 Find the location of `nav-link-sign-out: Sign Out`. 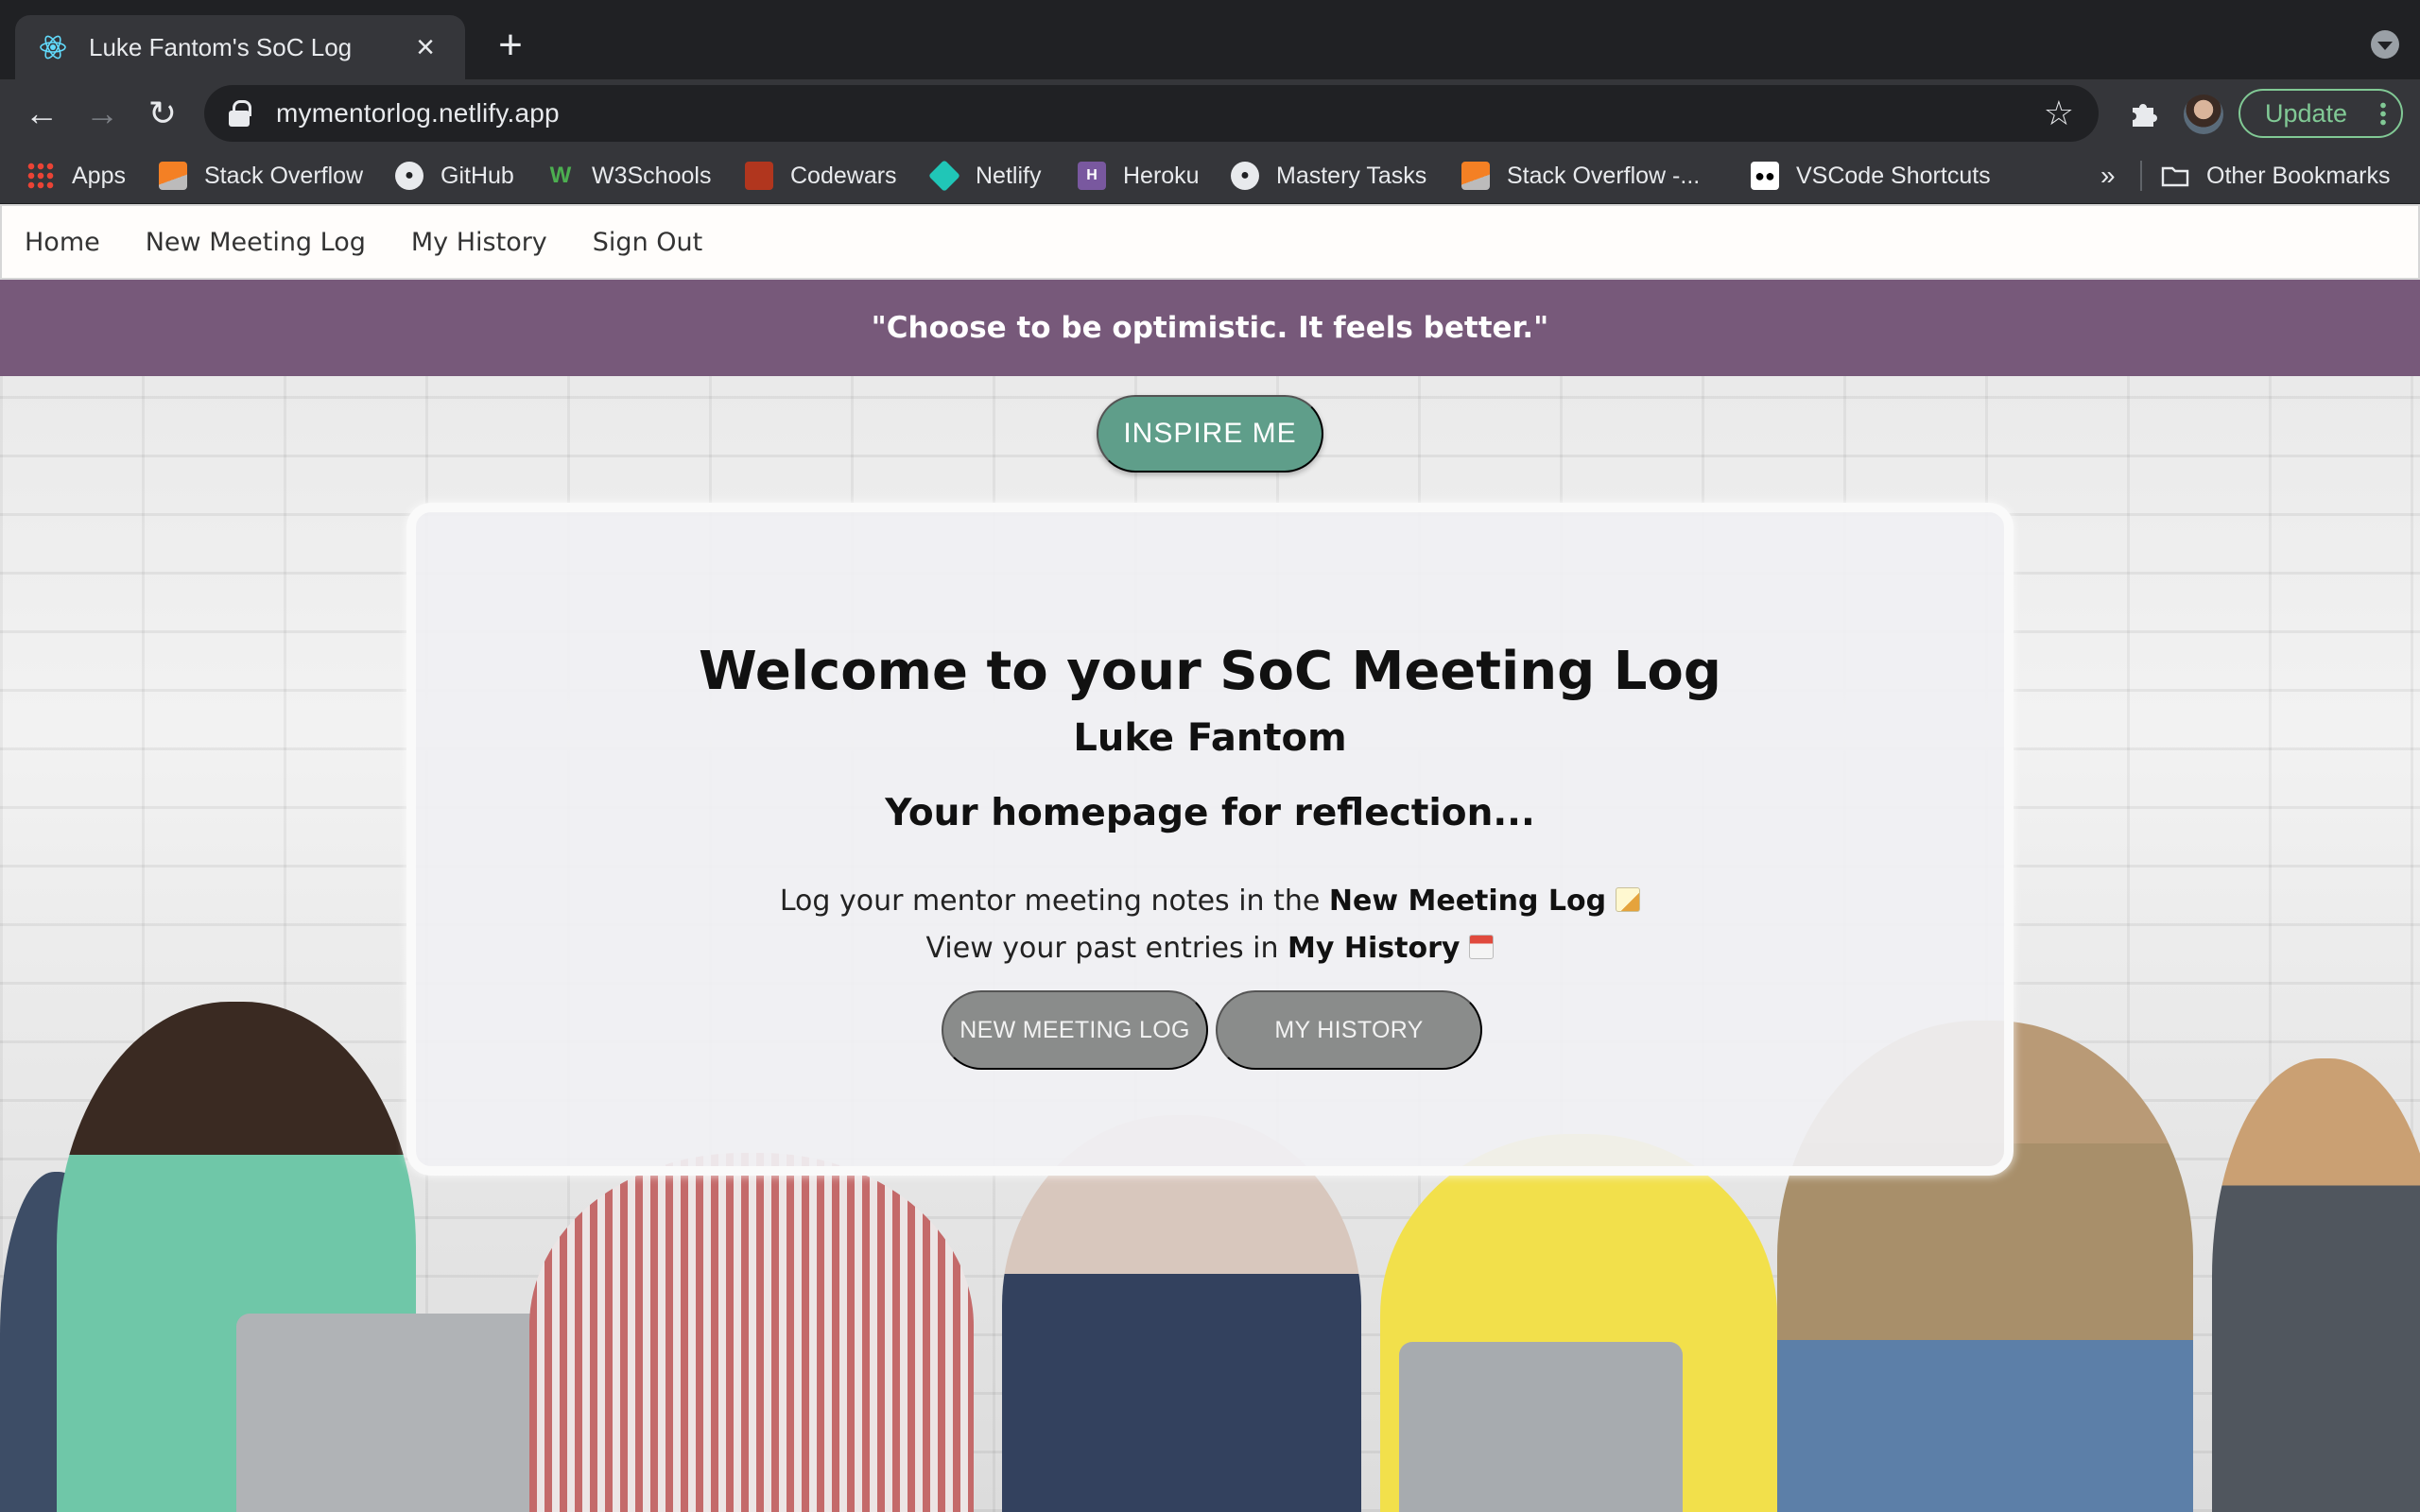

nav-link-sign-out: Sign Out is located at coordinates (647, 242).